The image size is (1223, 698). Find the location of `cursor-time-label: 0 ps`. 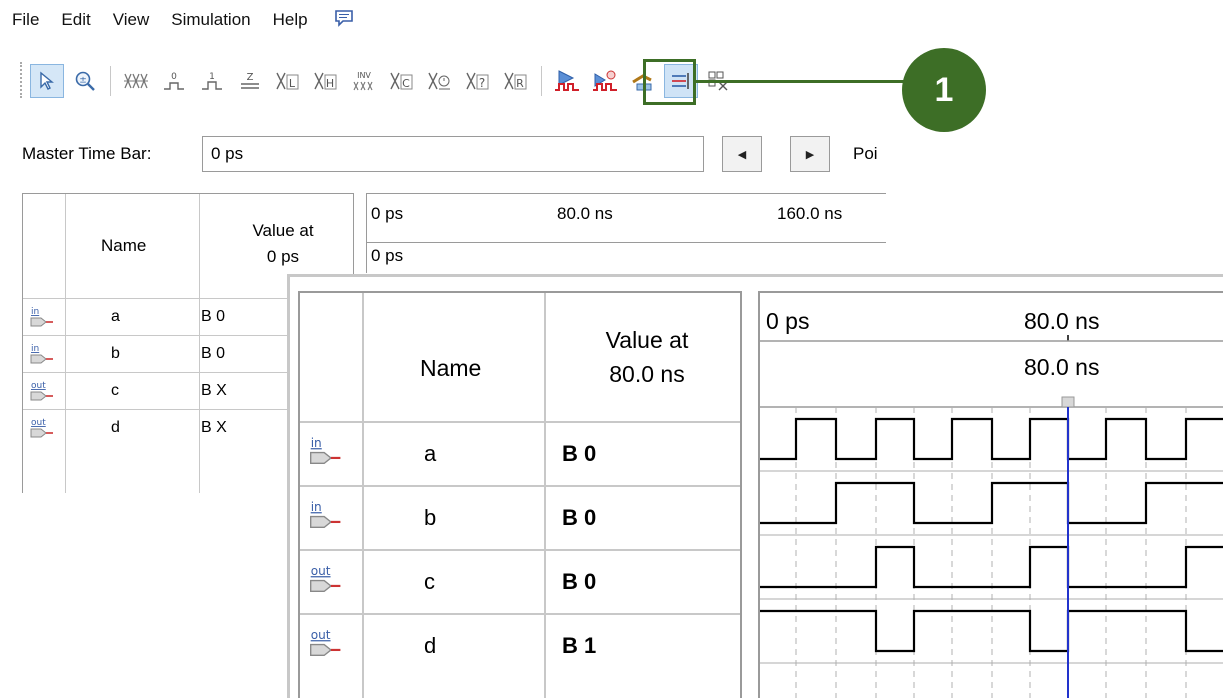

cursor-time-label: 0 ps is located at coordinates (387, 255).